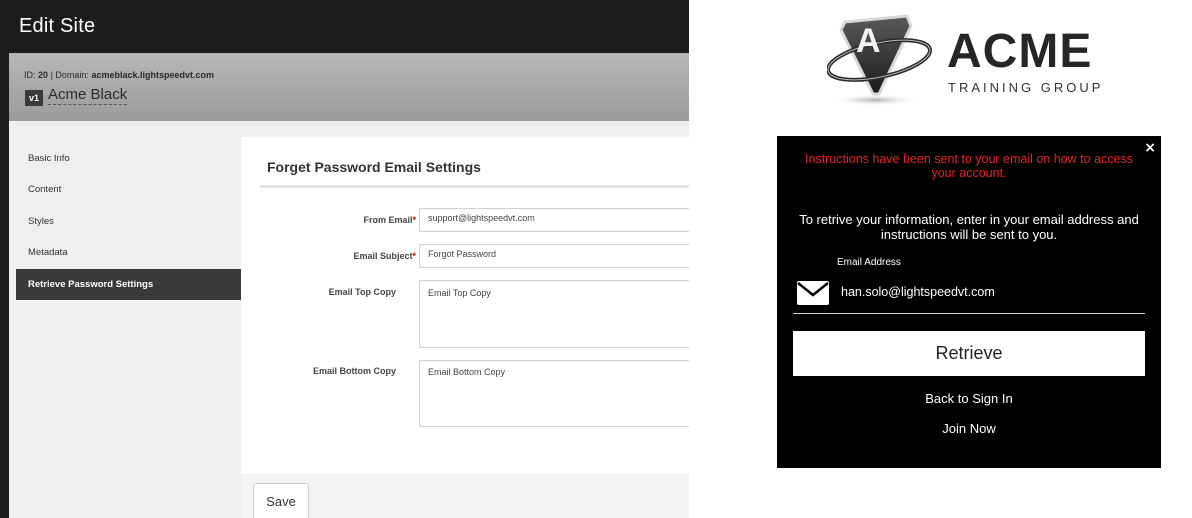  What do you see at coordinates (152, 75) in the screenshot?
I see `site-domain-value: acmeblack.lightspeedvt.com` at bounding box center [152, 75].